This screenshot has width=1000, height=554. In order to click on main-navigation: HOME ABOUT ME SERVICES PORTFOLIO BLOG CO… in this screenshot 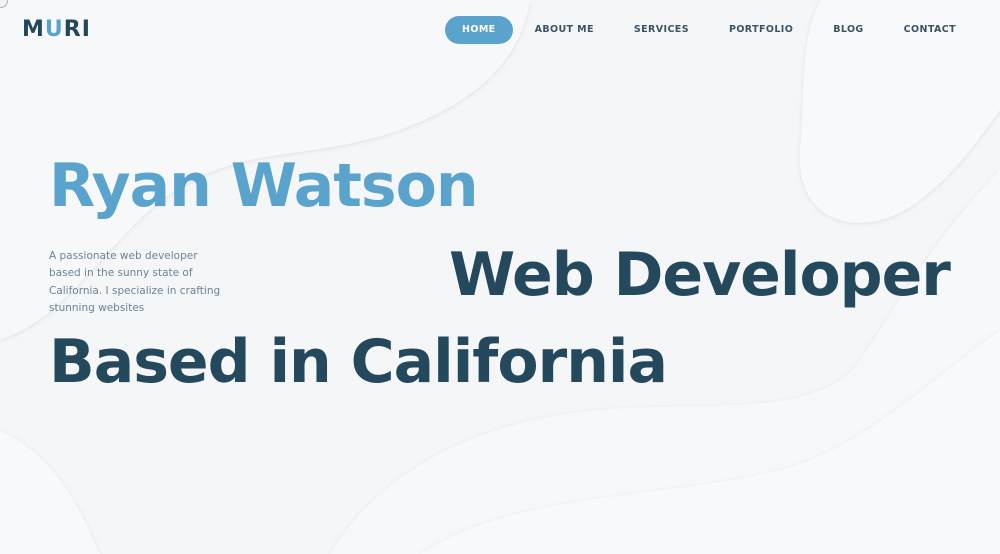, I will do `click(710, 30)`.